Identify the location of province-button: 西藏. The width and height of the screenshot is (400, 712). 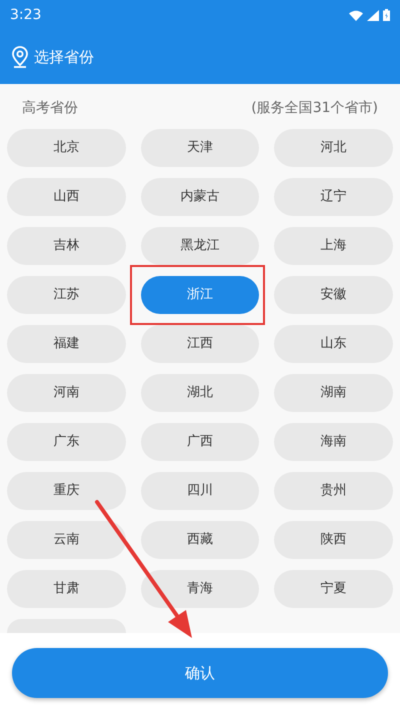
(200, 540).